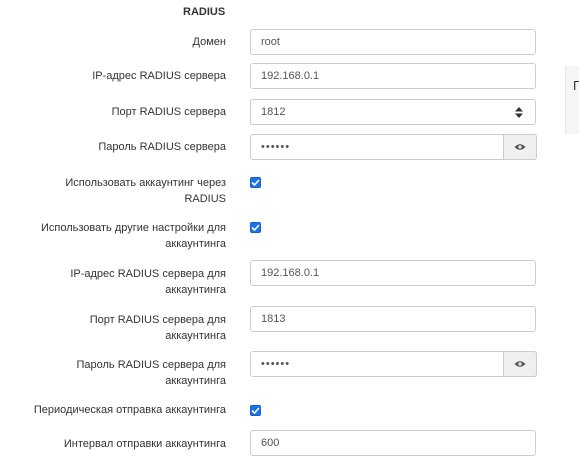 The image size is (579, 467). Describe the element at coordinates (195, 336) in the screenshot. I see `acct-port-label-line2: аккаунтинга` at that location.